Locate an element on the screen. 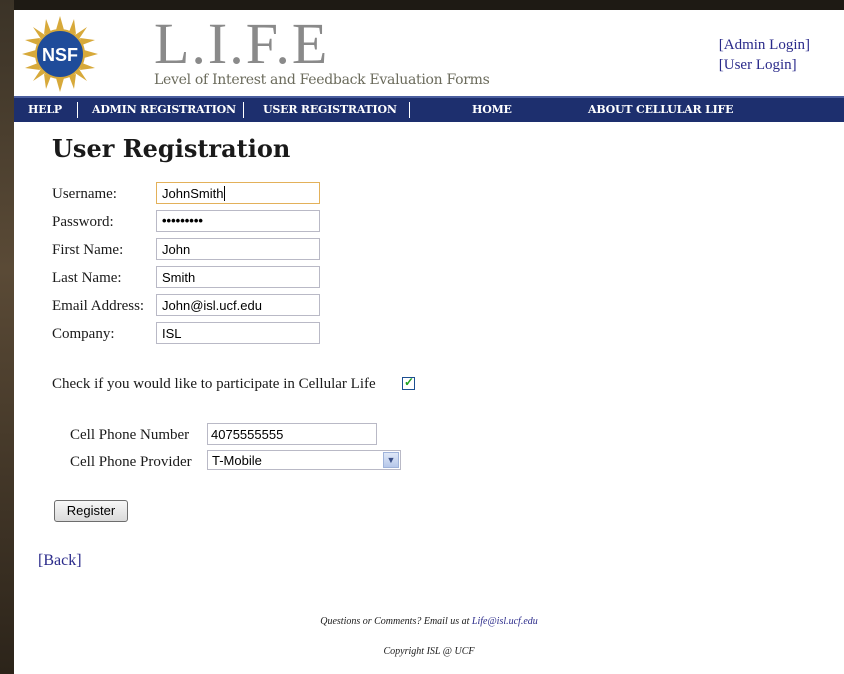  company-input: ISL is located at coordinates (238, 333).